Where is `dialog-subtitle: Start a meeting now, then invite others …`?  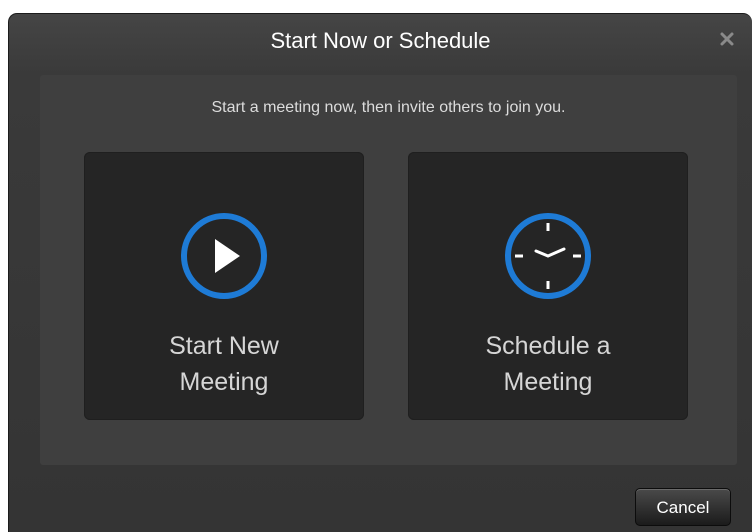 dialog-subtitle: Start a meeting now, then invite others … is located at coordinates (388, 107).